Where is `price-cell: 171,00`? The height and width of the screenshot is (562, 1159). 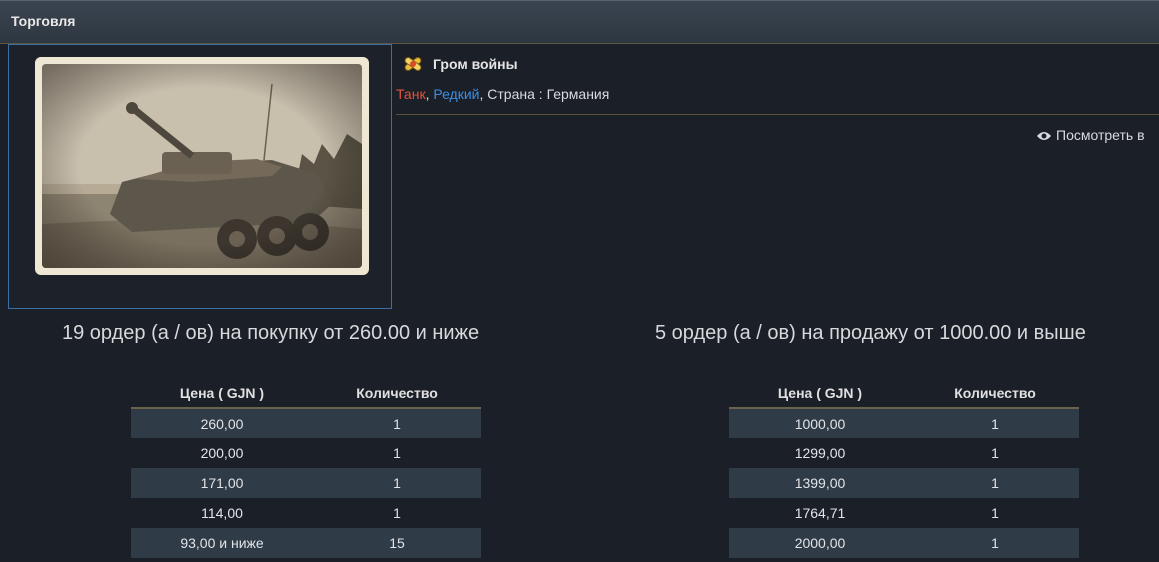 price-cell: 171,00 is located at coordinates (222, 483).